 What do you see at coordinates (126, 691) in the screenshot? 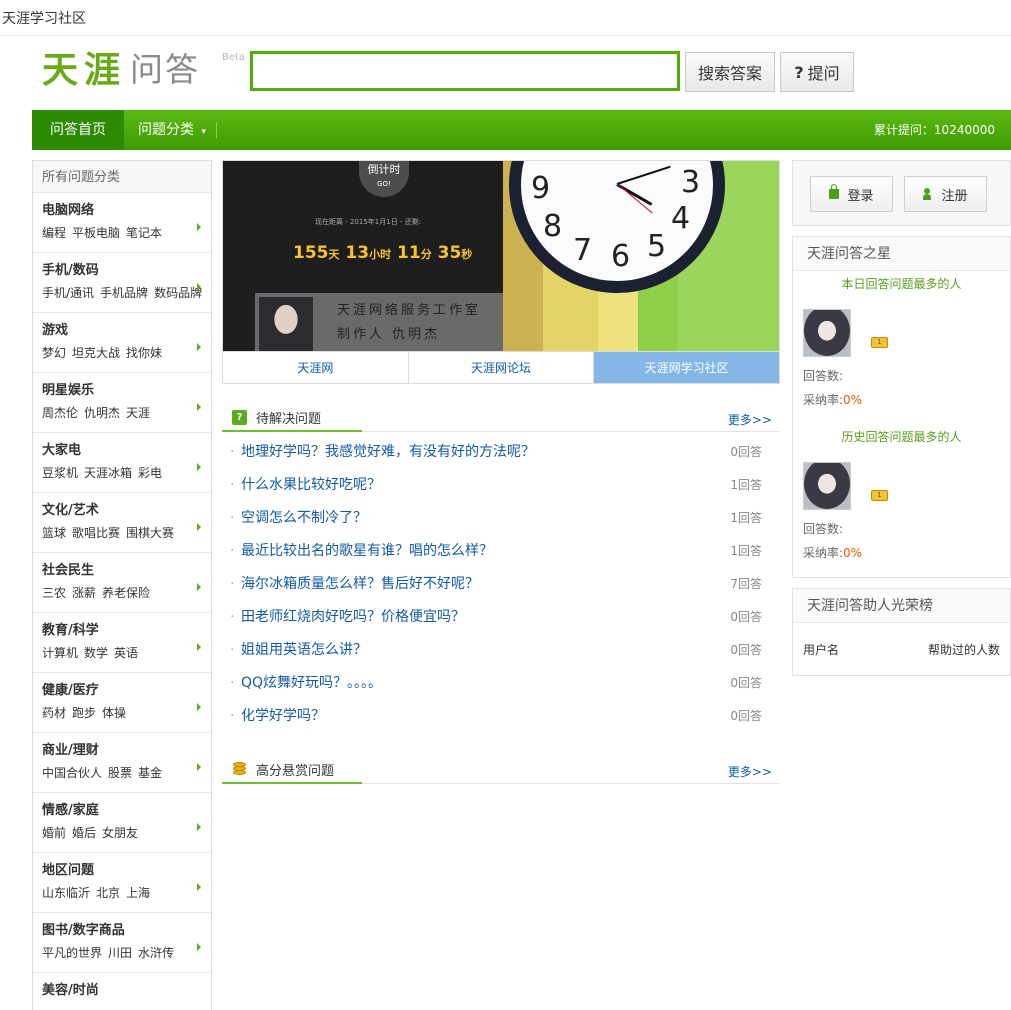
I see `category-name: 健康/医疗` at bounding box center [126, 691].